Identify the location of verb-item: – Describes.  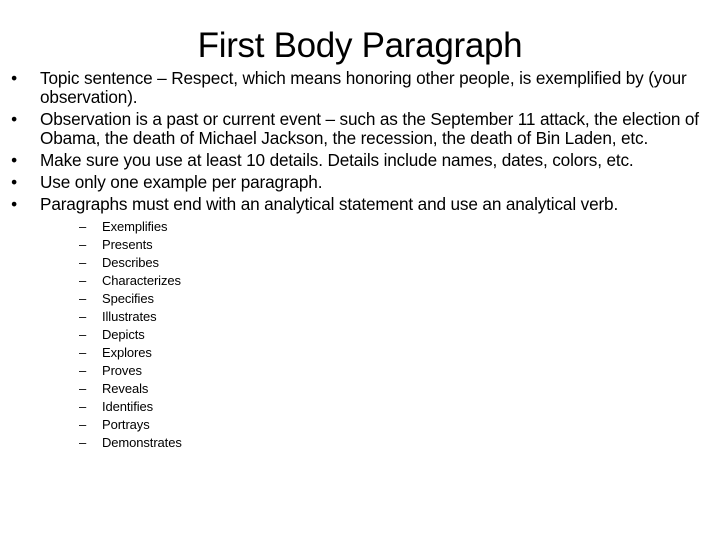
(370, 263).